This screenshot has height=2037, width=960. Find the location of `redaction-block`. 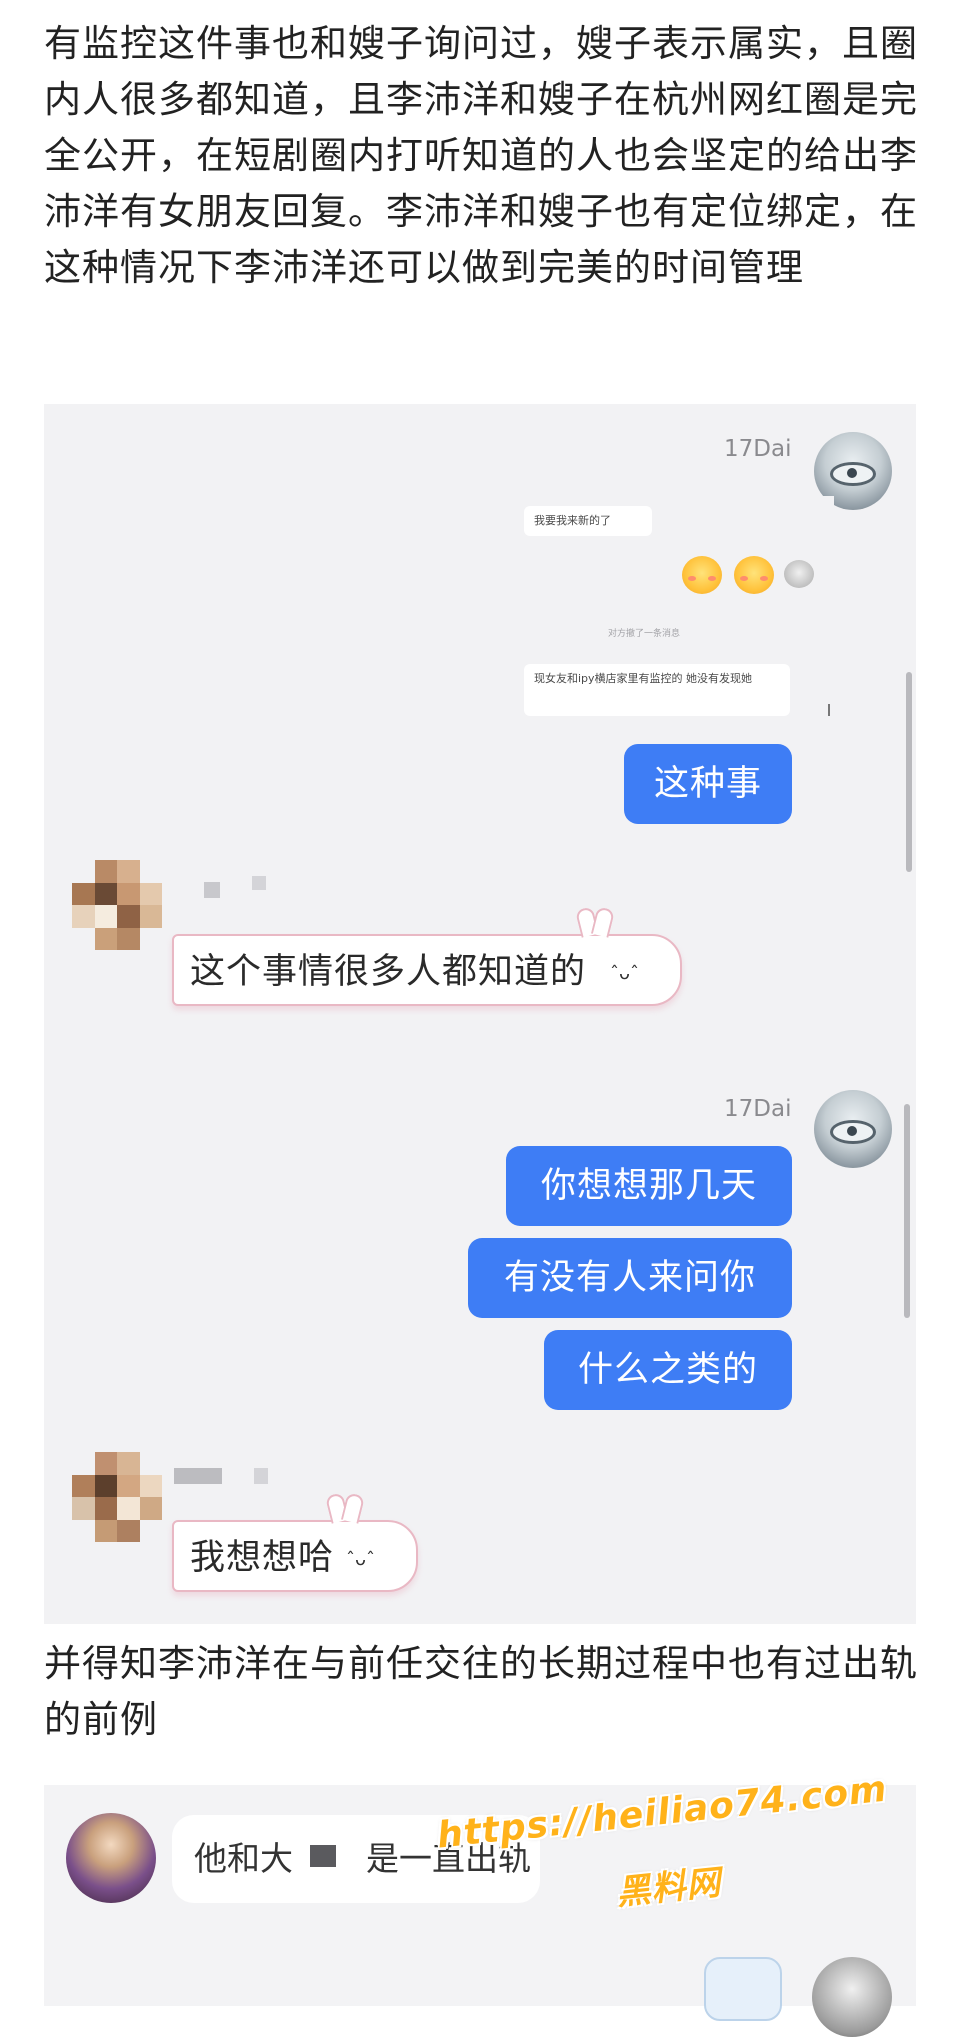

redaction-block is located at coordinates (323, 1856).